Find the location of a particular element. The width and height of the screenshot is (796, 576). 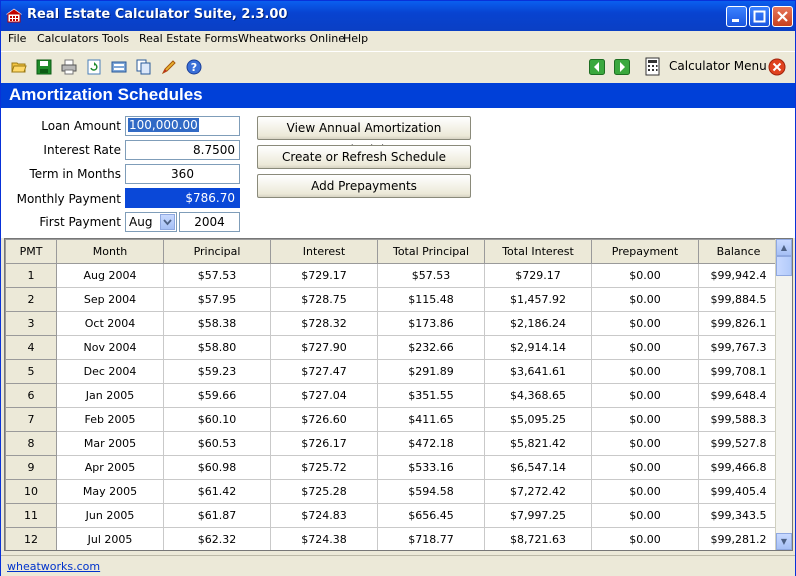

cell-total-interest: $729.17 is located at coordinates (538, 275).